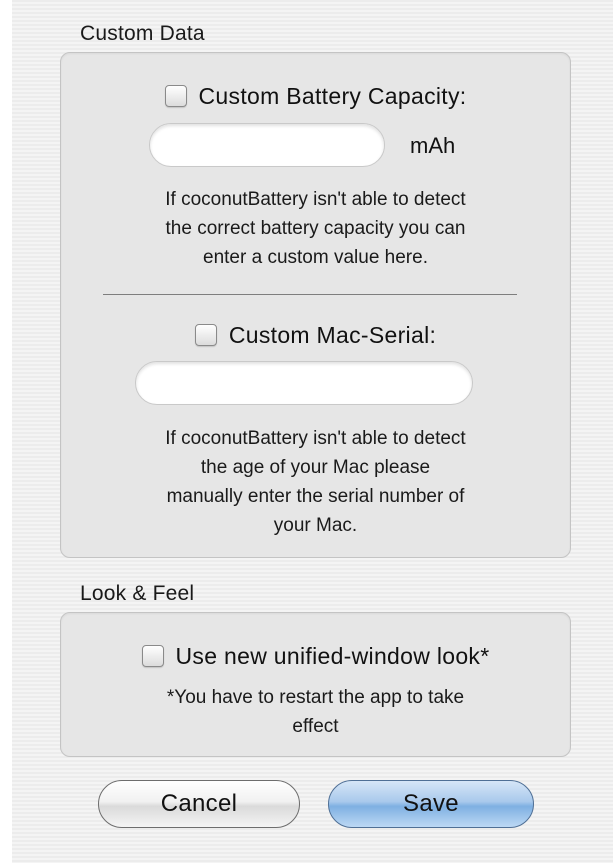 The image size is (613, 863). I want to click on mah-unit-label: mAh, so click(433, 145).